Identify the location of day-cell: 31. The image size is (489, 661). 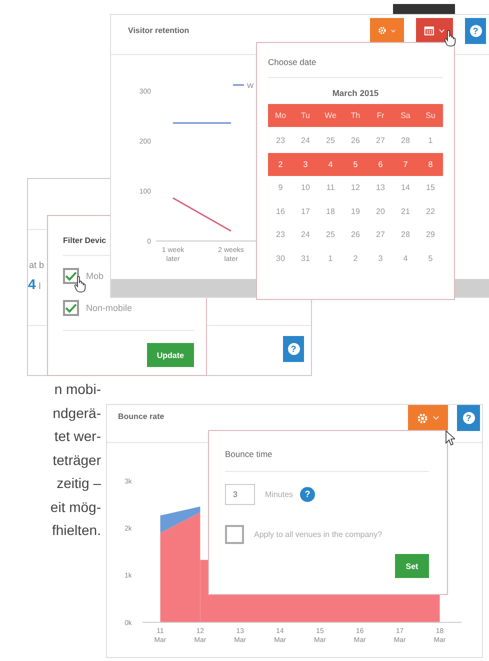
(305, 258).